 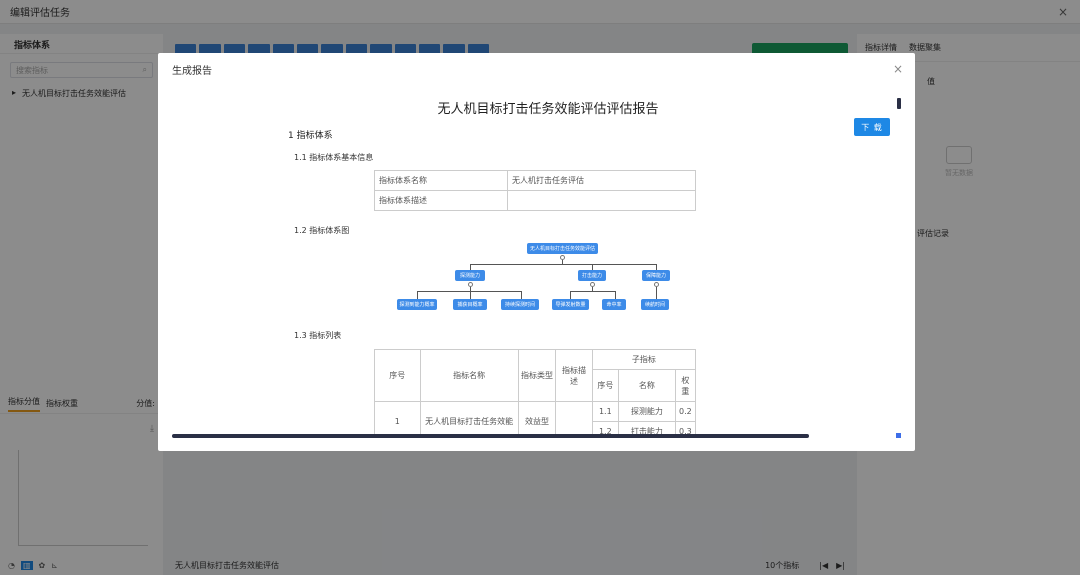 I want to click on col-header: 指标描述, so click(x=574, y=375).